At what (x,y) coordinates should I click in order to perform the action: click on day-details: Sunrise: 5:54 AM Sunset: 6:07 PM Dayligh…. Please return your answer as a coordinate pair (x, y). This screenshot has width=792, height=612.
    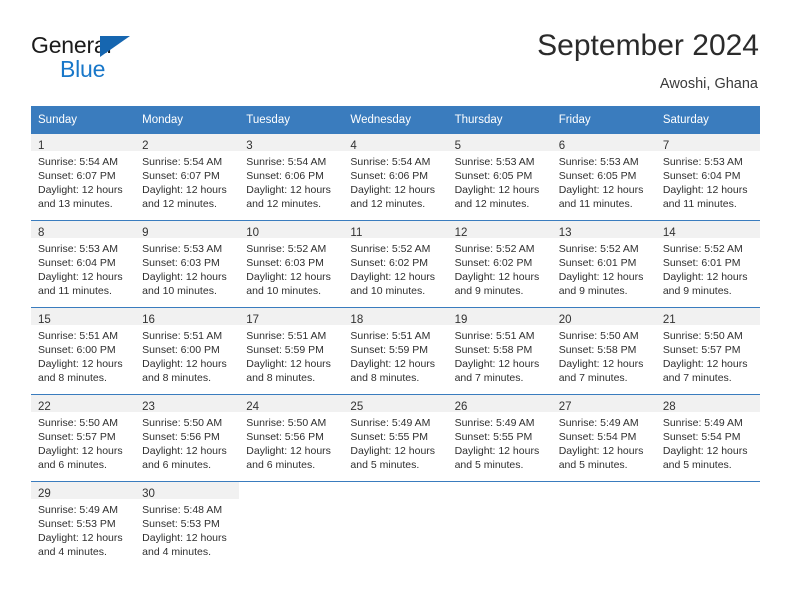
    Looking at the image, I should click on (187, 181).